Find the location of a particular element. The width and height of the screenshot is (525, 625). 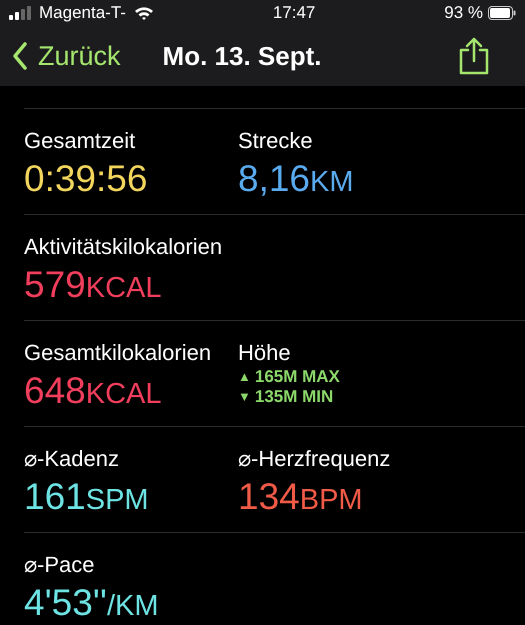

elevation-value: 135M MIN is located at coordinates (294, 397).